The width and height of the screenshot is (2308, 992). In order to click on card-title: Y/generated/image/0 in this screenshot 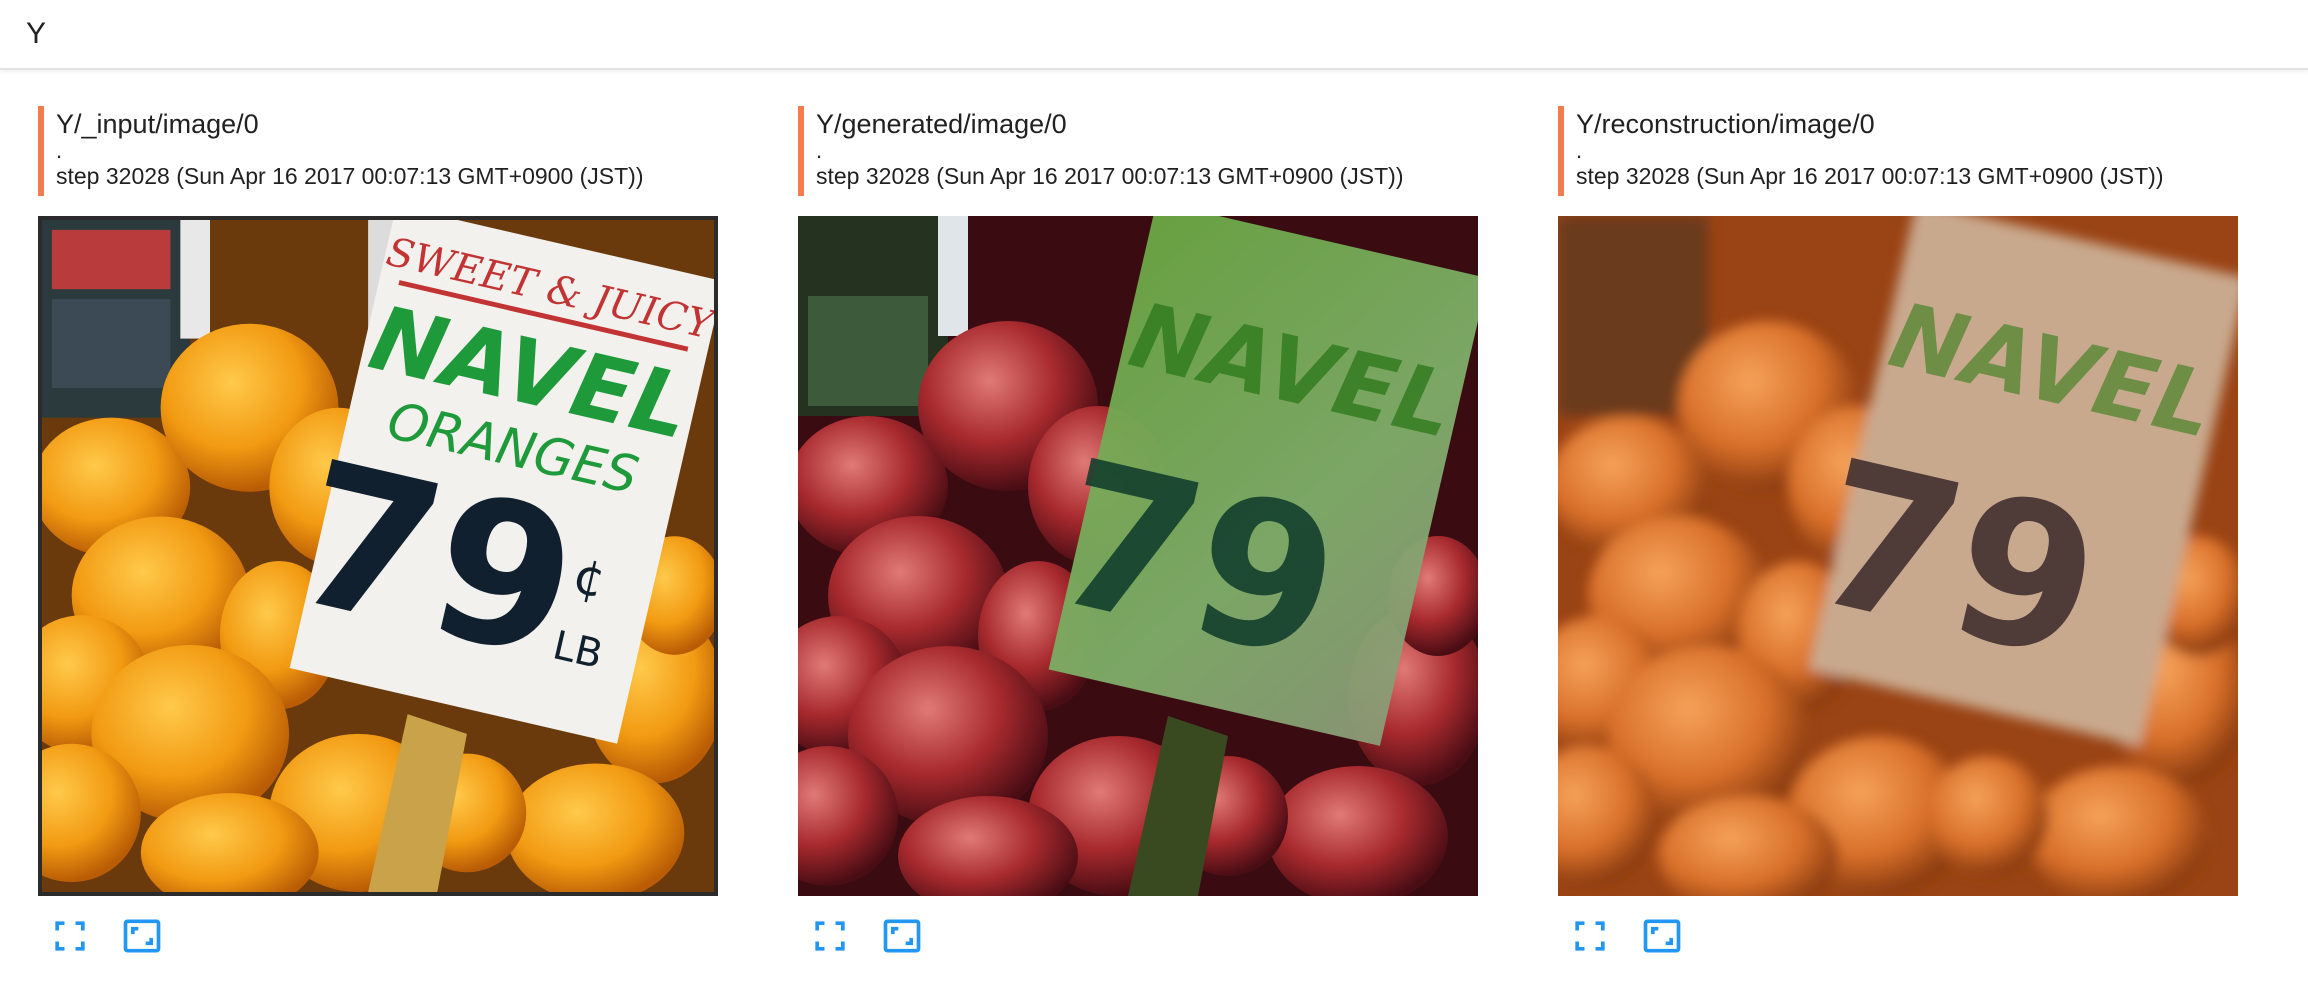, I will do `click(941, 124)`.